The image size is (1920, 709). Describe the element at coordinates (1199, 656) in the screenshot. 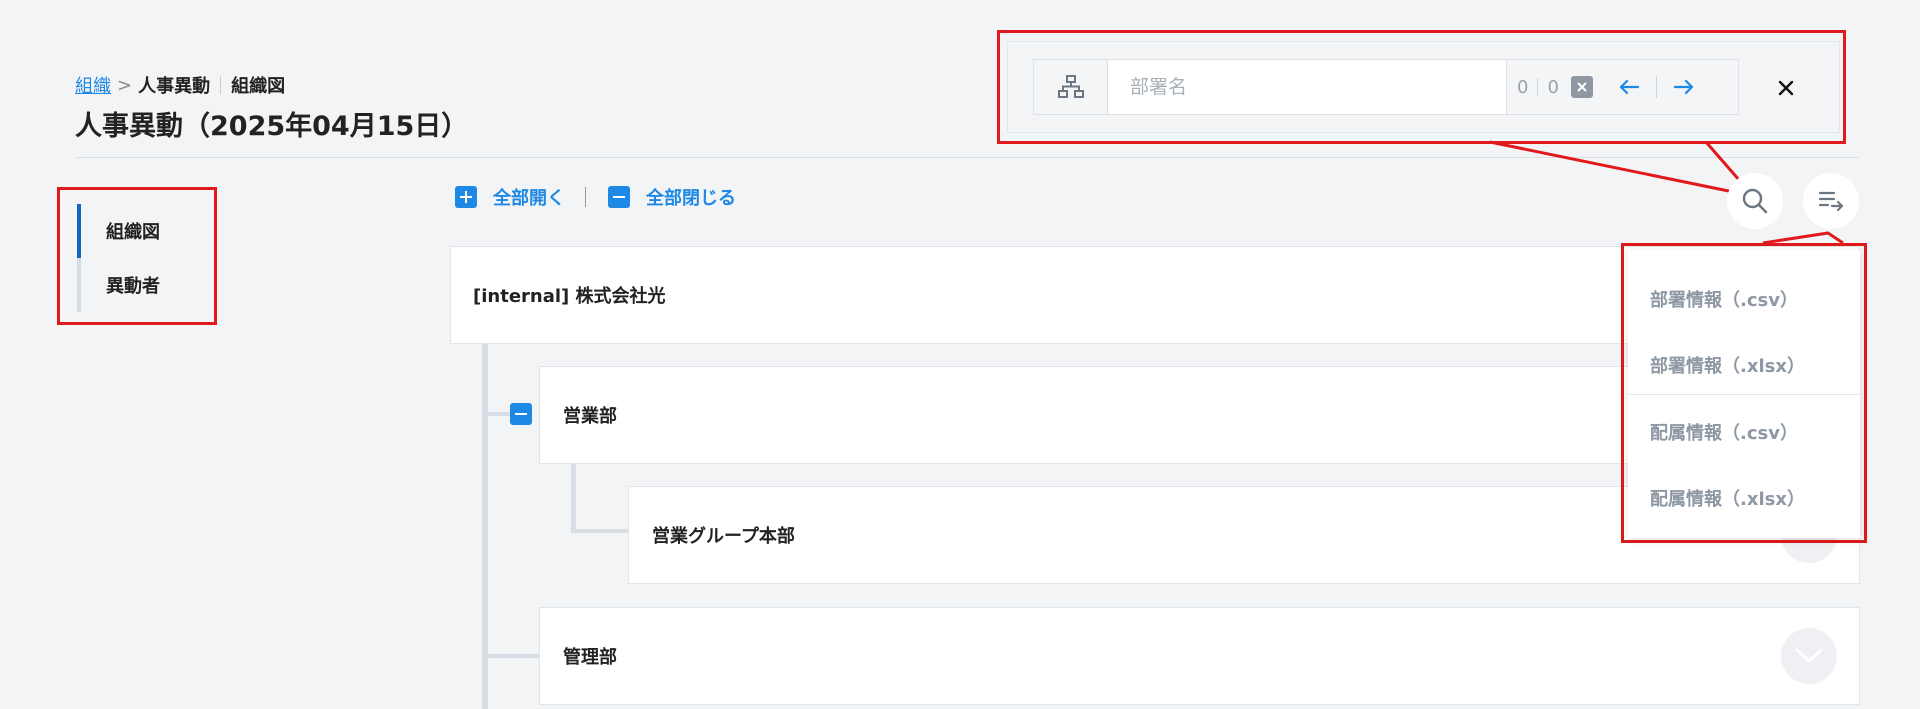

I see `tree-node-admin: 管理部` at that location.